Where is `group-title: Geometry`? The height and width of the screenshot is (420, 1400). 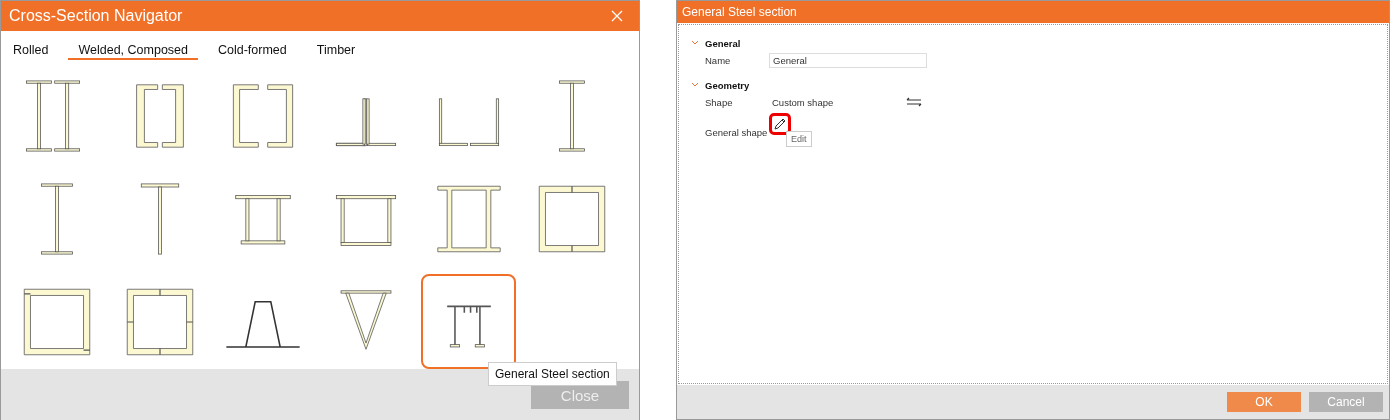 group-title: Geometry is located at coordinates (727, 85).